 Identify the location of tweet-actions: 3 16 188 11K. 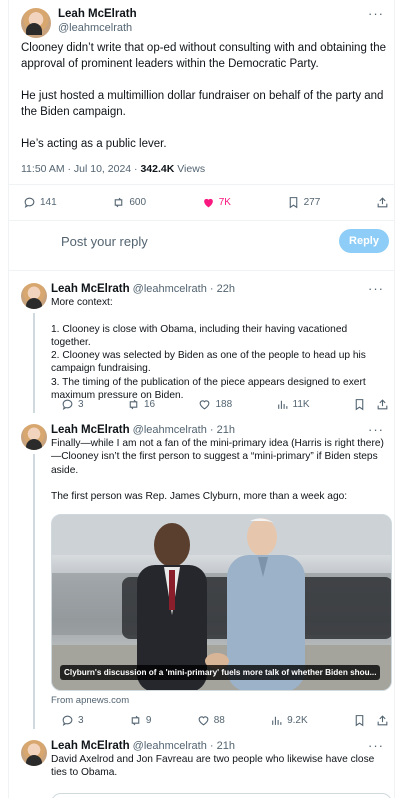
(225, 404).